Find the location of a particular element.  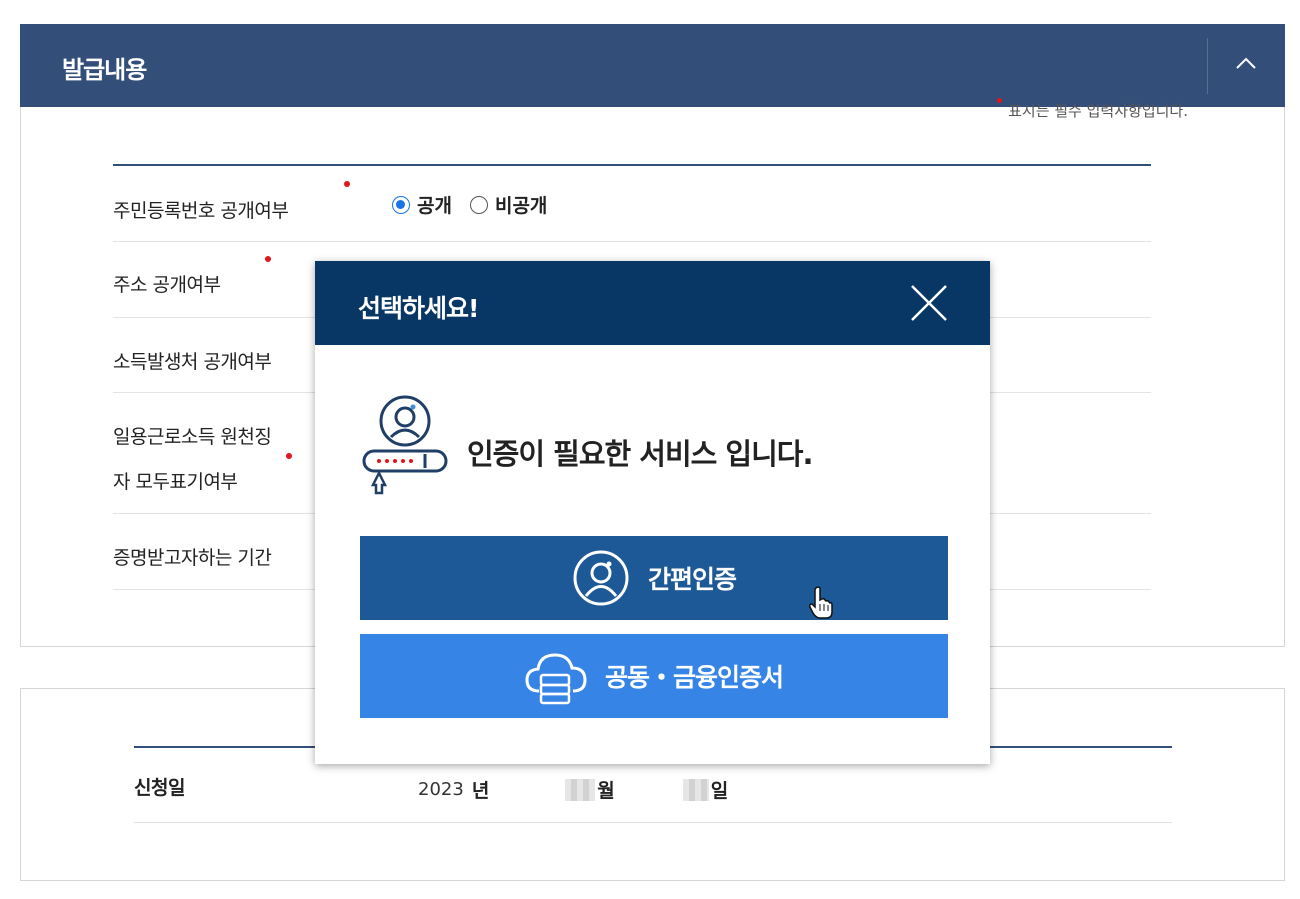

authentication-icon is located at coordinates (405, 445).